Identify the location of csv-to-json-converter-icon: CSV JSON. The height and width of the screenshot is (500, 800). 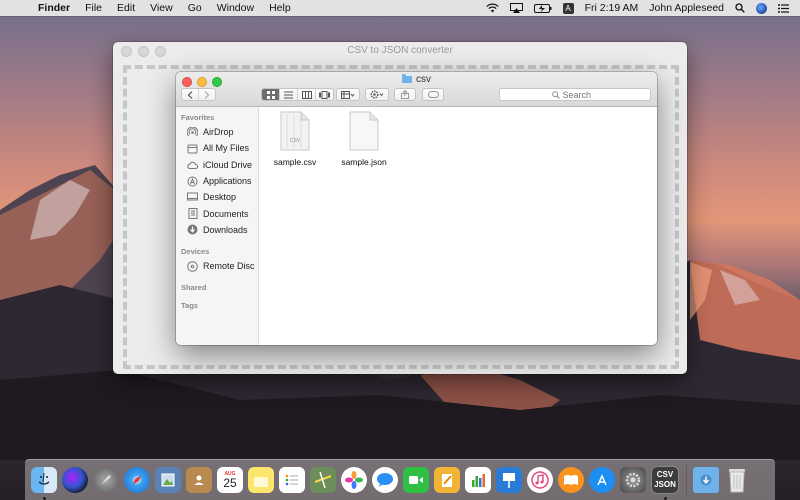
(665, 483).